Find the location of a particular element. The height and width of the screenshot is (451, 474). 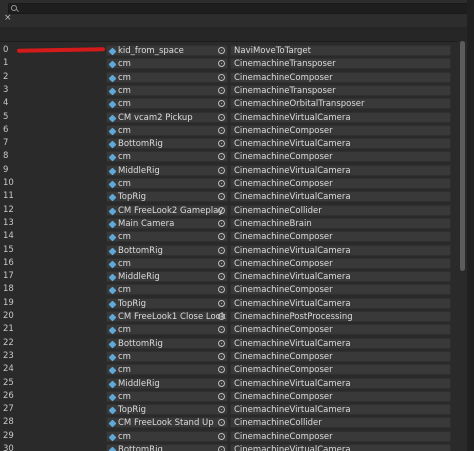

object-field: CM FreeLook1 Close Look is located at coordinates (167, 316).